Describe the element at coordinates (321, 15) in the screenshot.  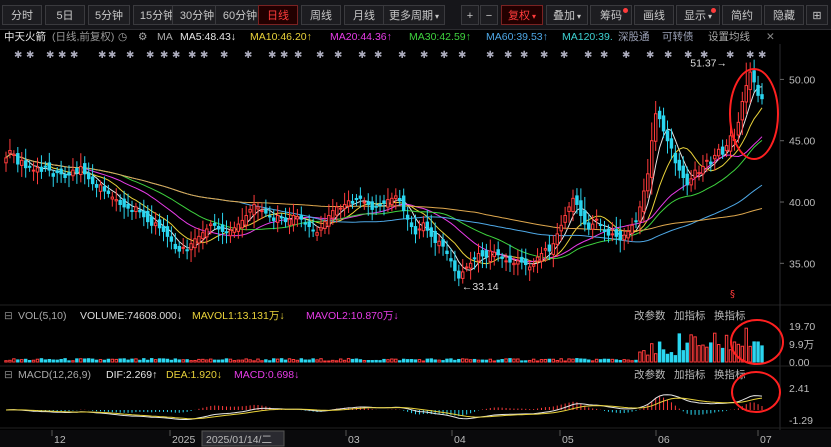
I see `period-tab-7: 周线` at that location.